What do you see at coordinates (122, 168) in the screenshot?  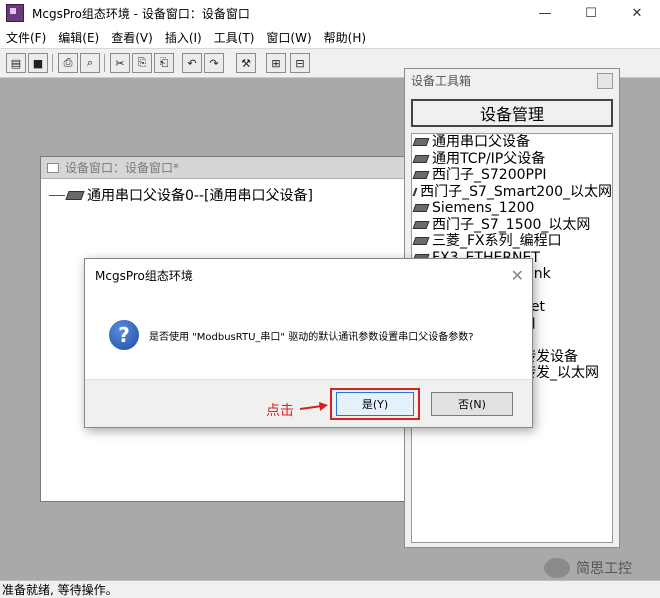 I see `device-window-title: 设备窗口：设备窗口*` at bounding box center [122, 168].